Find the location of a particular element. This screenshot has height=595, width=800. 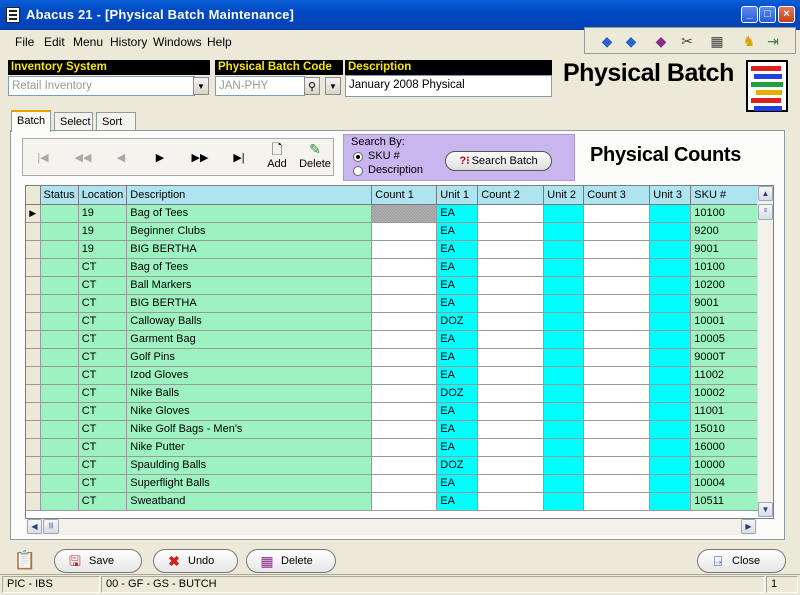

cell-sku: 10001 is located at coordinates (727, 321).